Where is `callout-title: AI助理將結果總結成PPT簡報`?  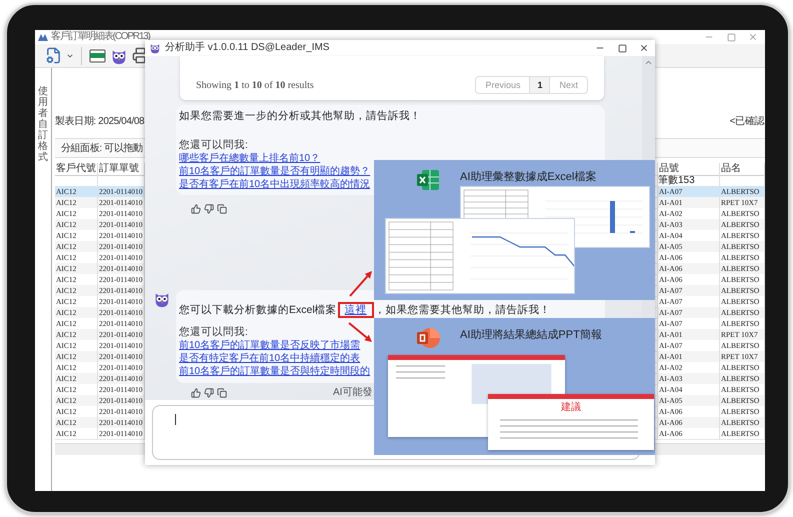 callout-title: AI助理將結果總結成PPT簡報 is located at coordinates (531, 335).